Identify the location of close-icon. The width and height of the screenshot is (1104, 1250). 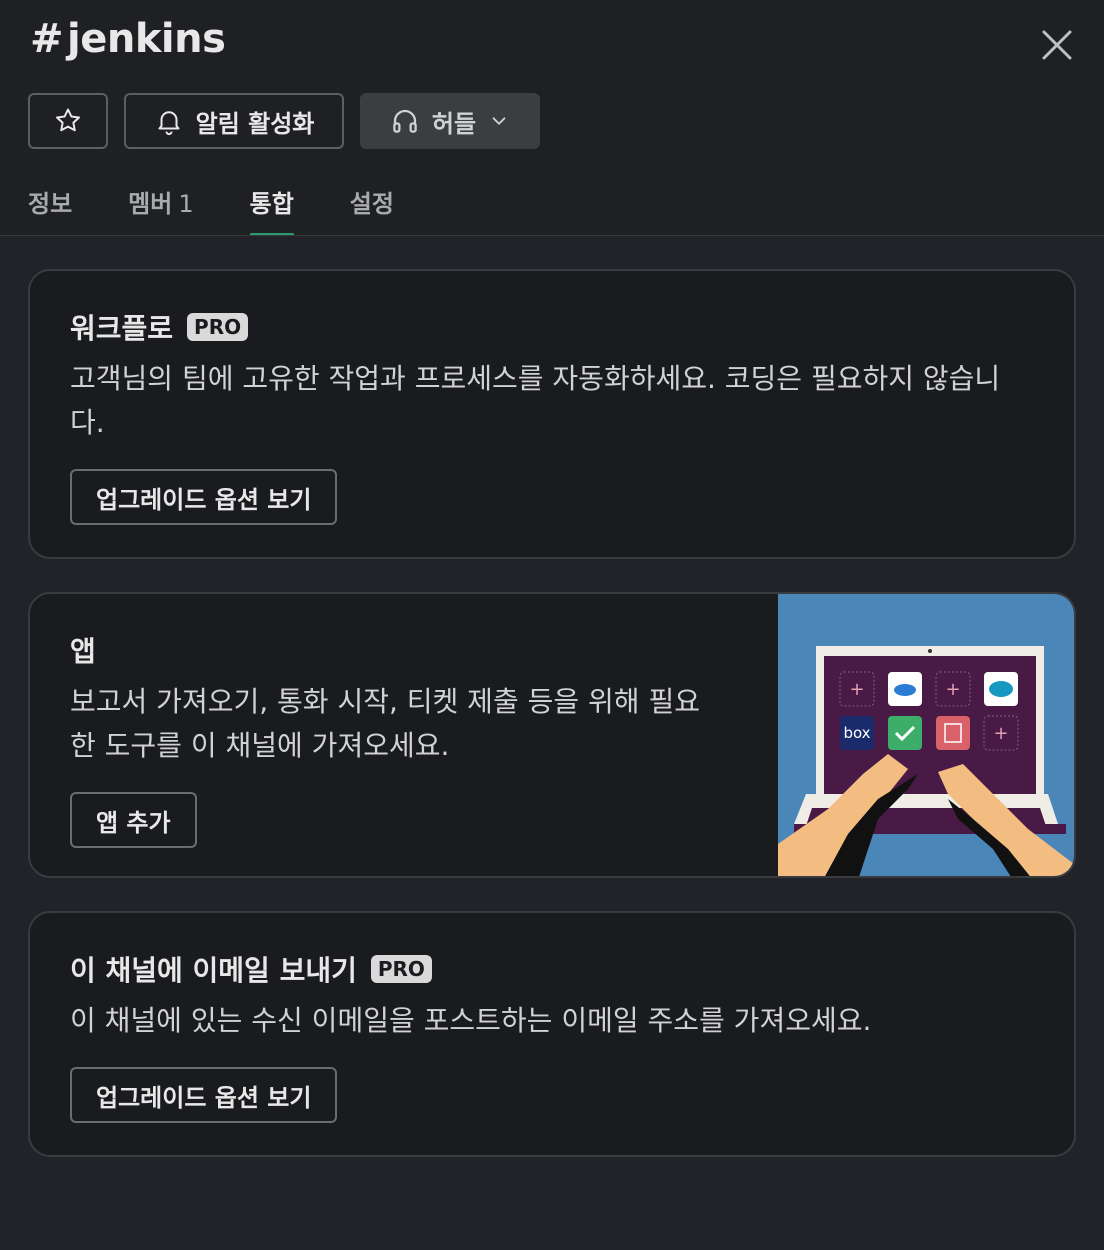
(1057, 45).